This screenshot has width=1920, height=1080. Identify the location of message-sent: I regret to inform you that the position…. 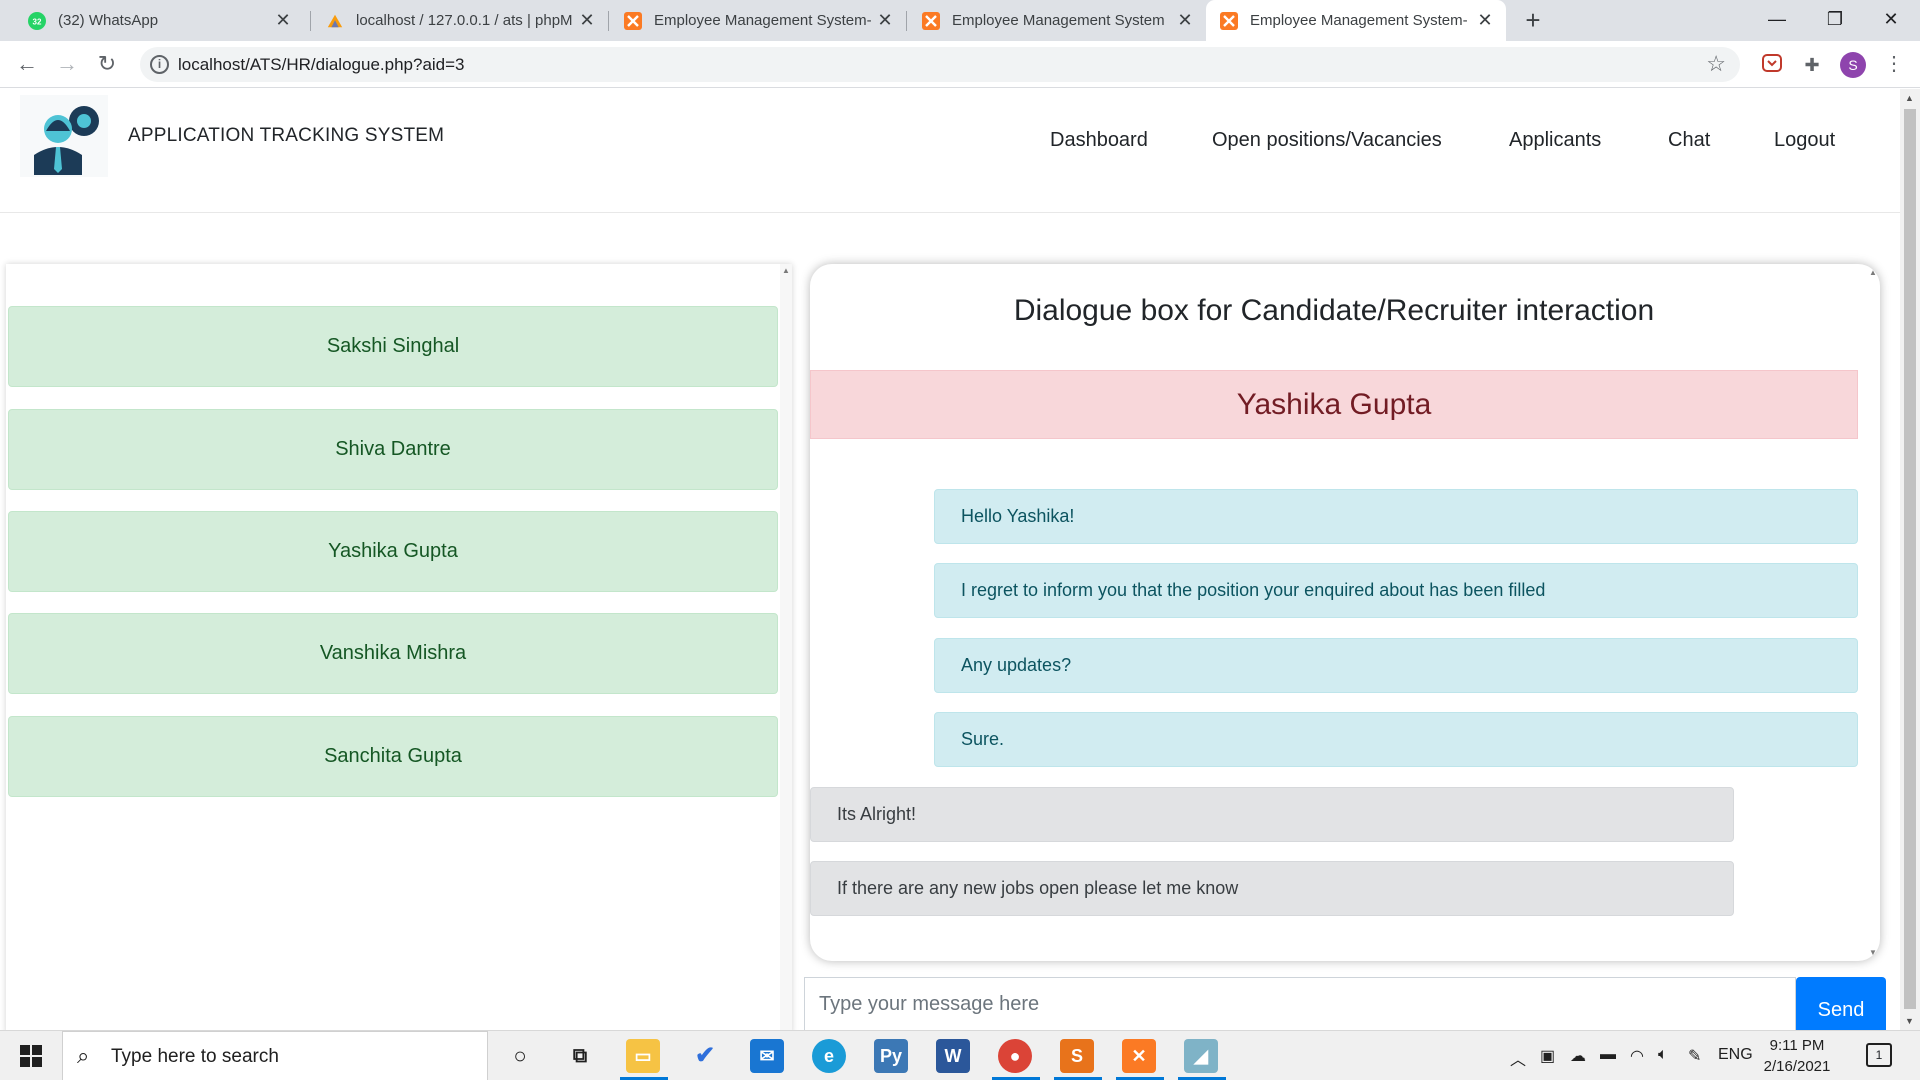
(1396, 590).